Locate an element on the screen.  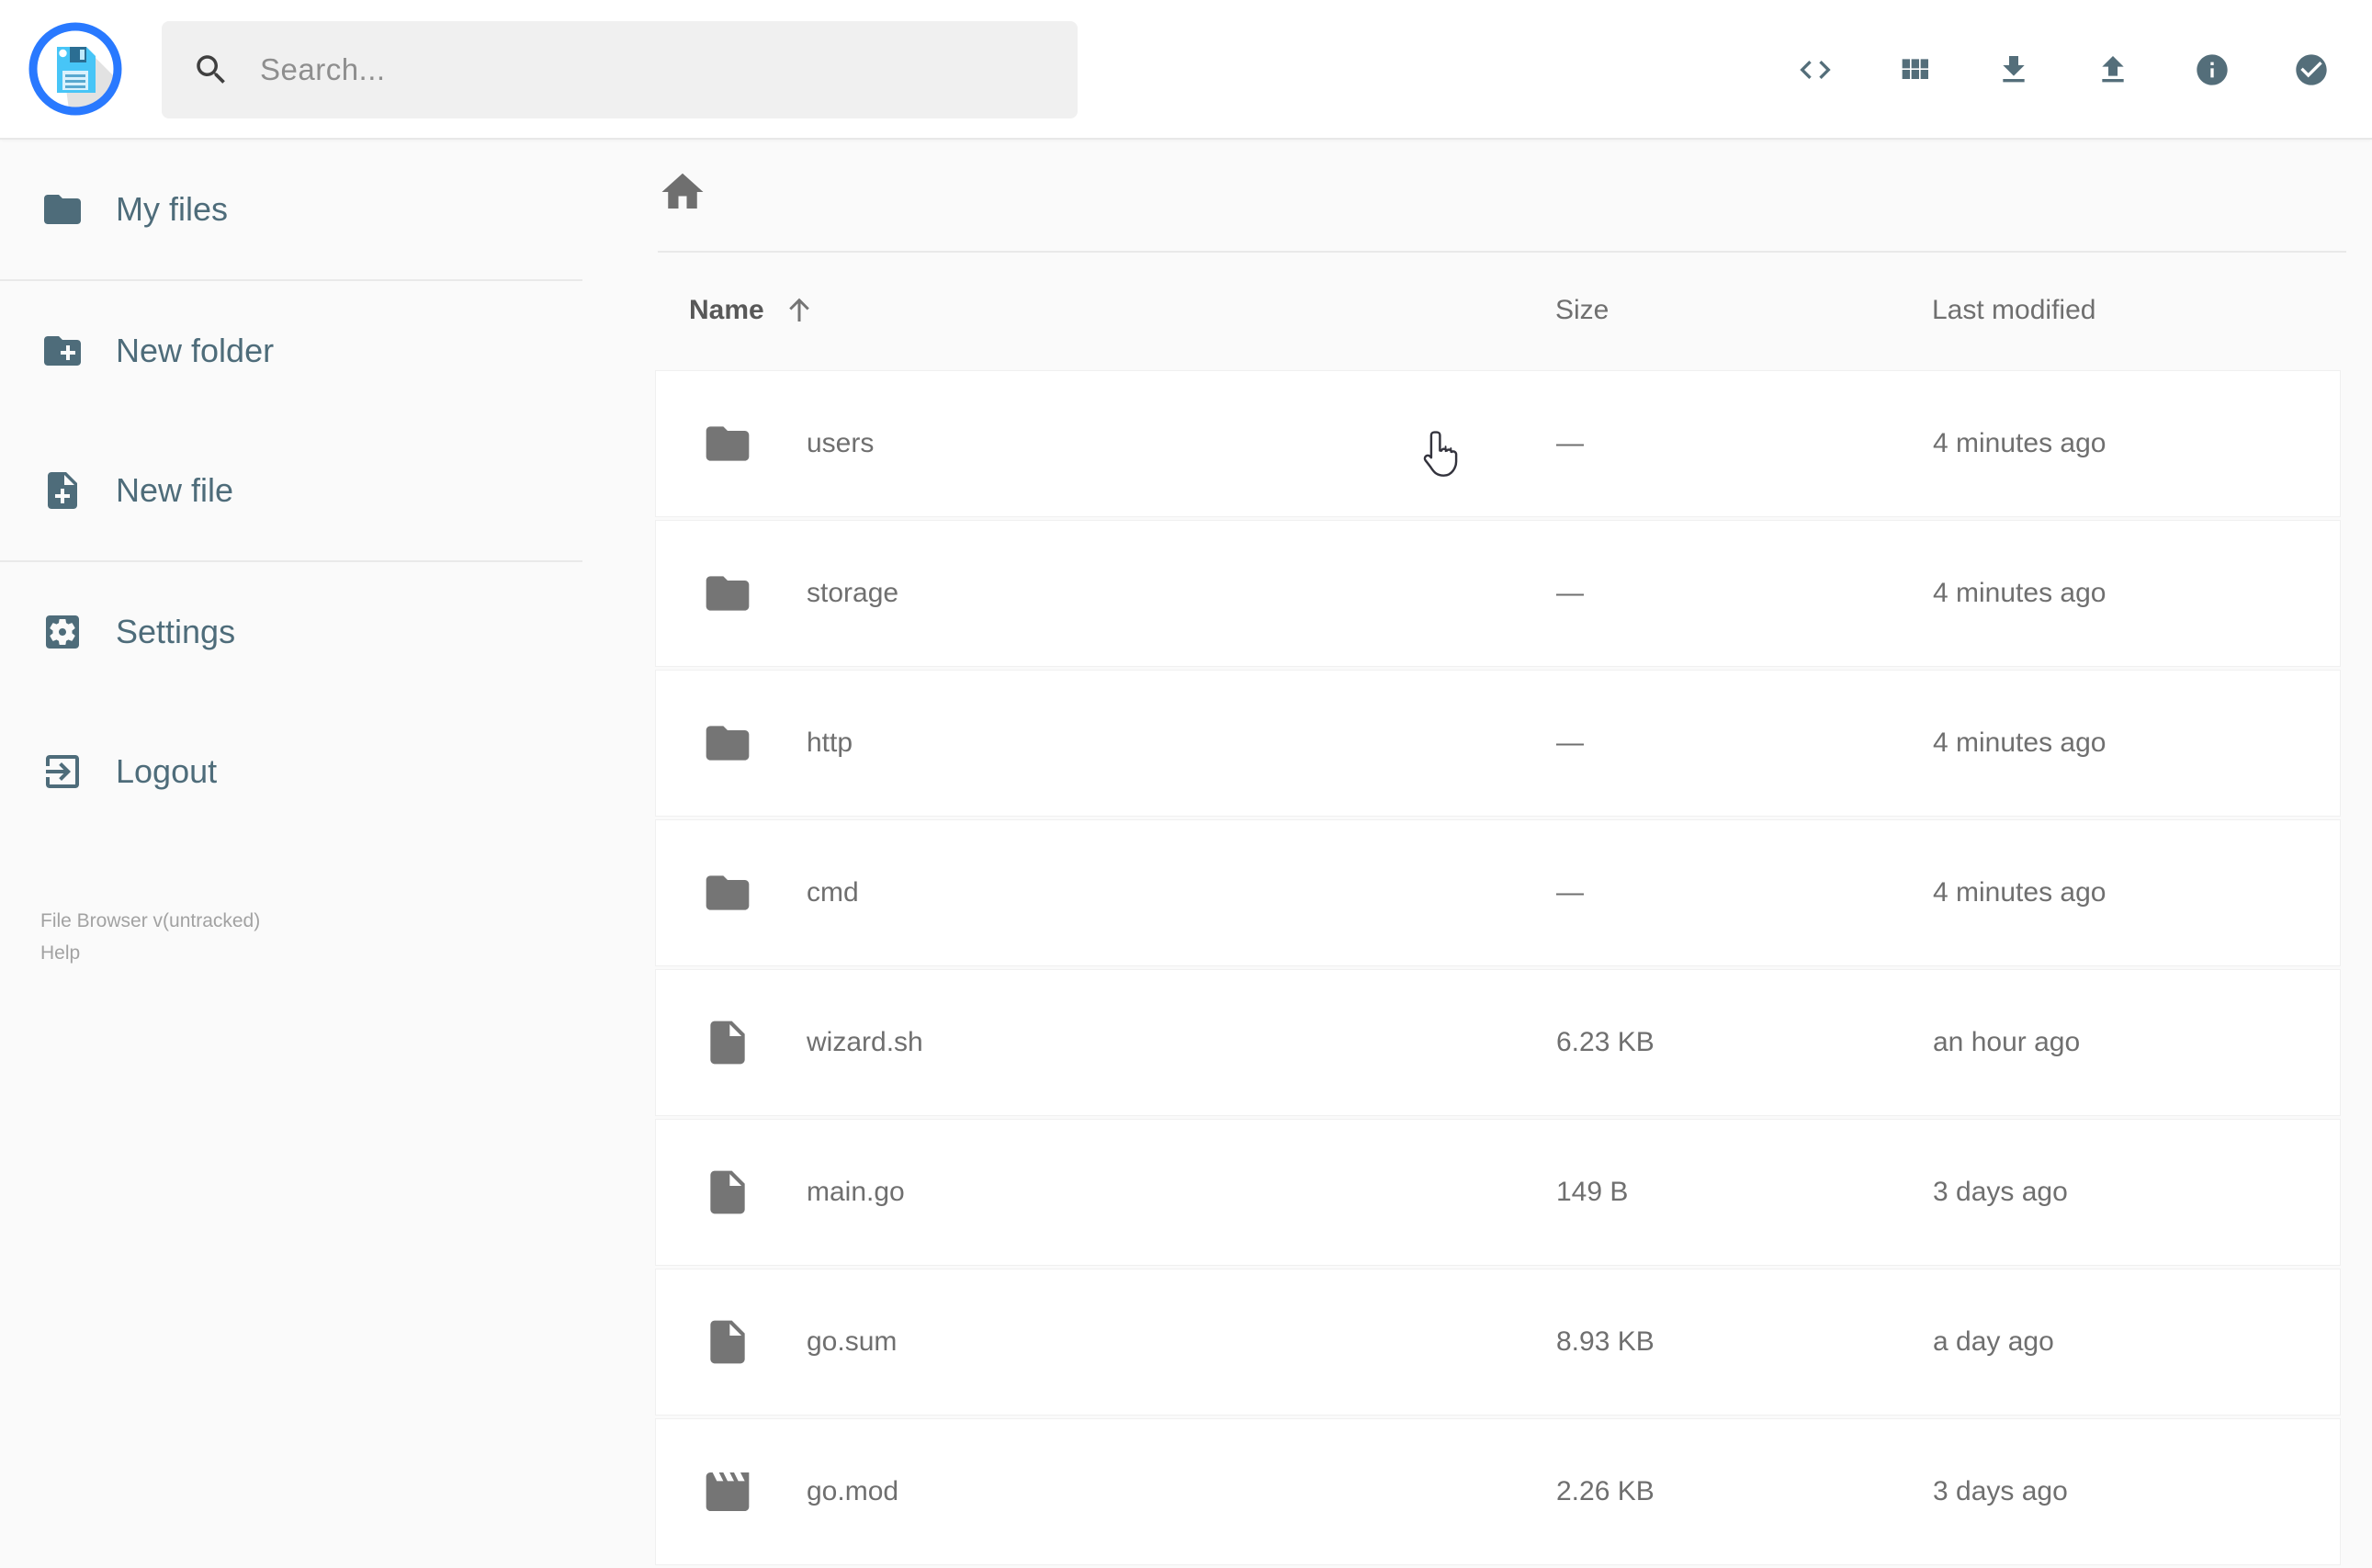
file-name: storage is located at coordinates (853, 593).